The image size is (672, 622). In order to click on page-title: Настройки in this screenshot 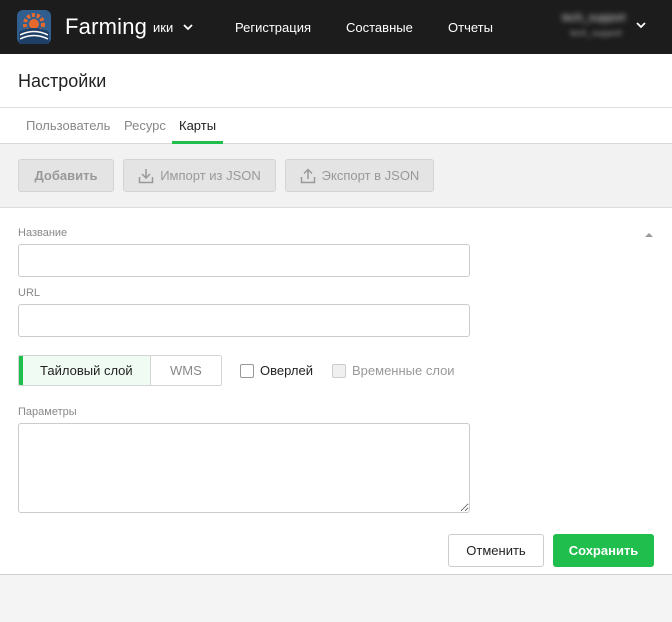, I will do `click(62, 81)`.